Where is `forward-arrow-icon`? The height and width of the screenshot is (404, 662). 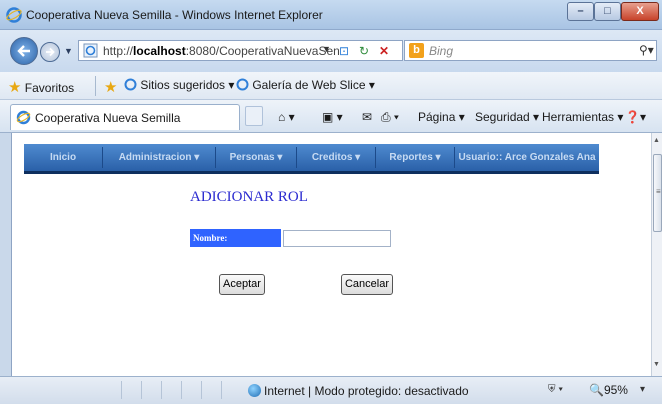
forward-arrow-icon is located at coordinates (50, 52).